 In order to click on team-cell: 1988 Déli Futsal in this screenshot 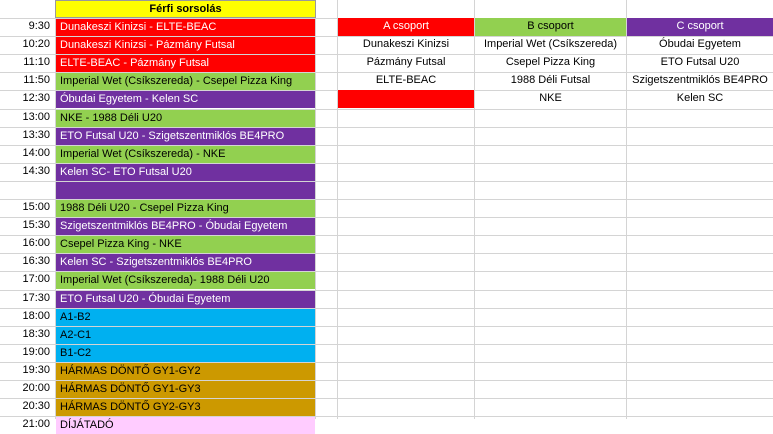, I will do `click(550, 81)`.